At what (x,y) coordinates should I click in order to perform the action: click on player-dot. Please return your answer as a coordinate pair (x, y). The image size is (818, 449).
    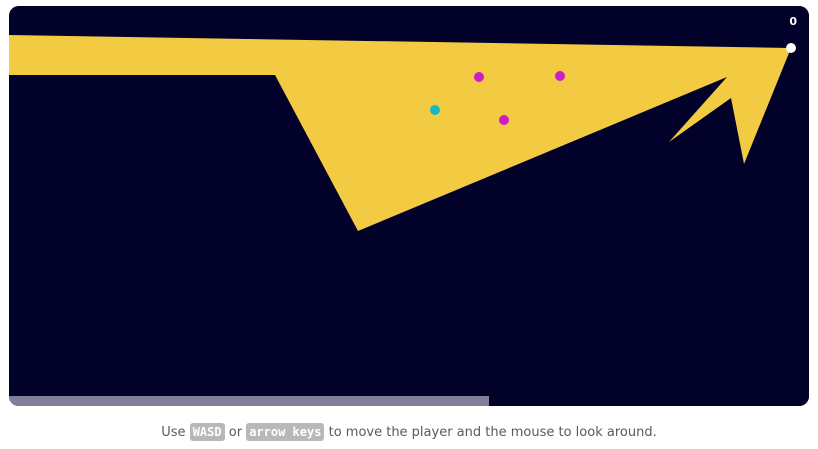
    Looking at the image, I should click on (791, 48).